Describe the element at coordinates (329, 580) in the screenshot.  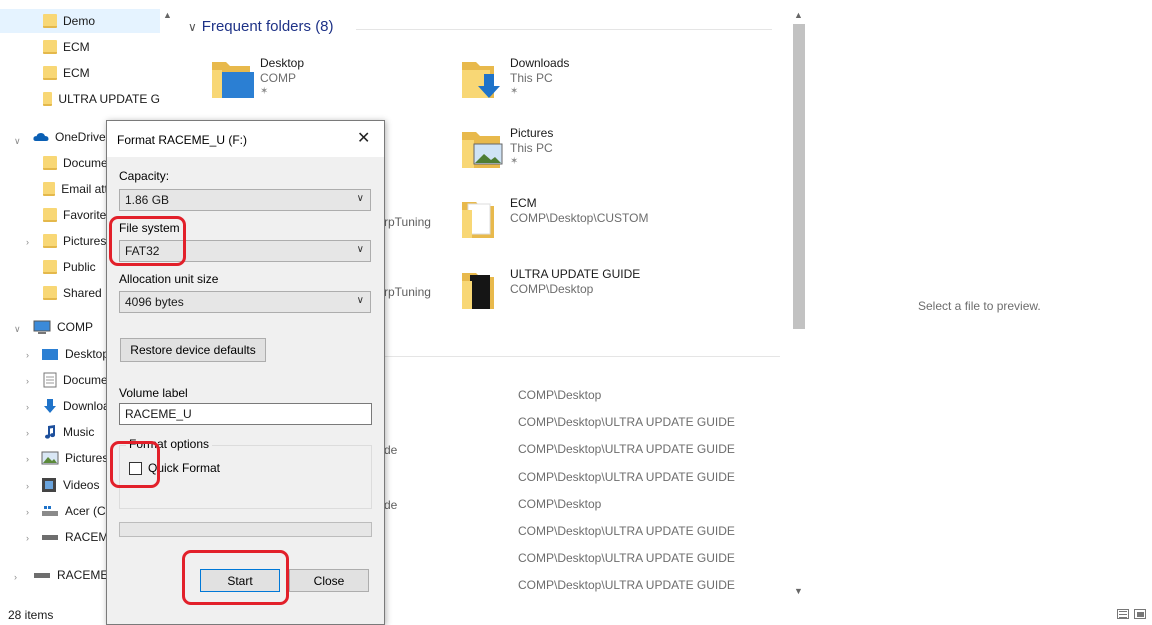
I see `close-button: Close` at that location.